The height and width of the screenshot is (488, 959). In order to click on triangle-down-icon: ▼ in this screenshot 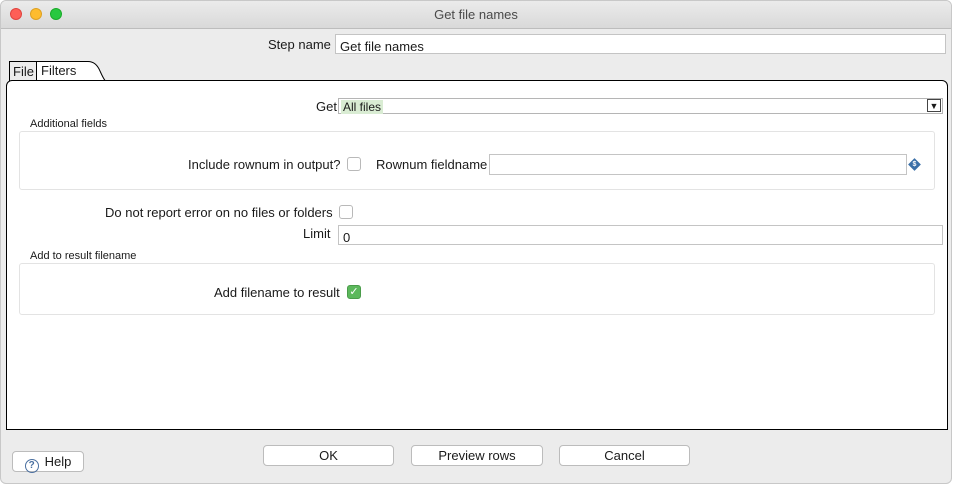, I will do `click(934, 105)`.